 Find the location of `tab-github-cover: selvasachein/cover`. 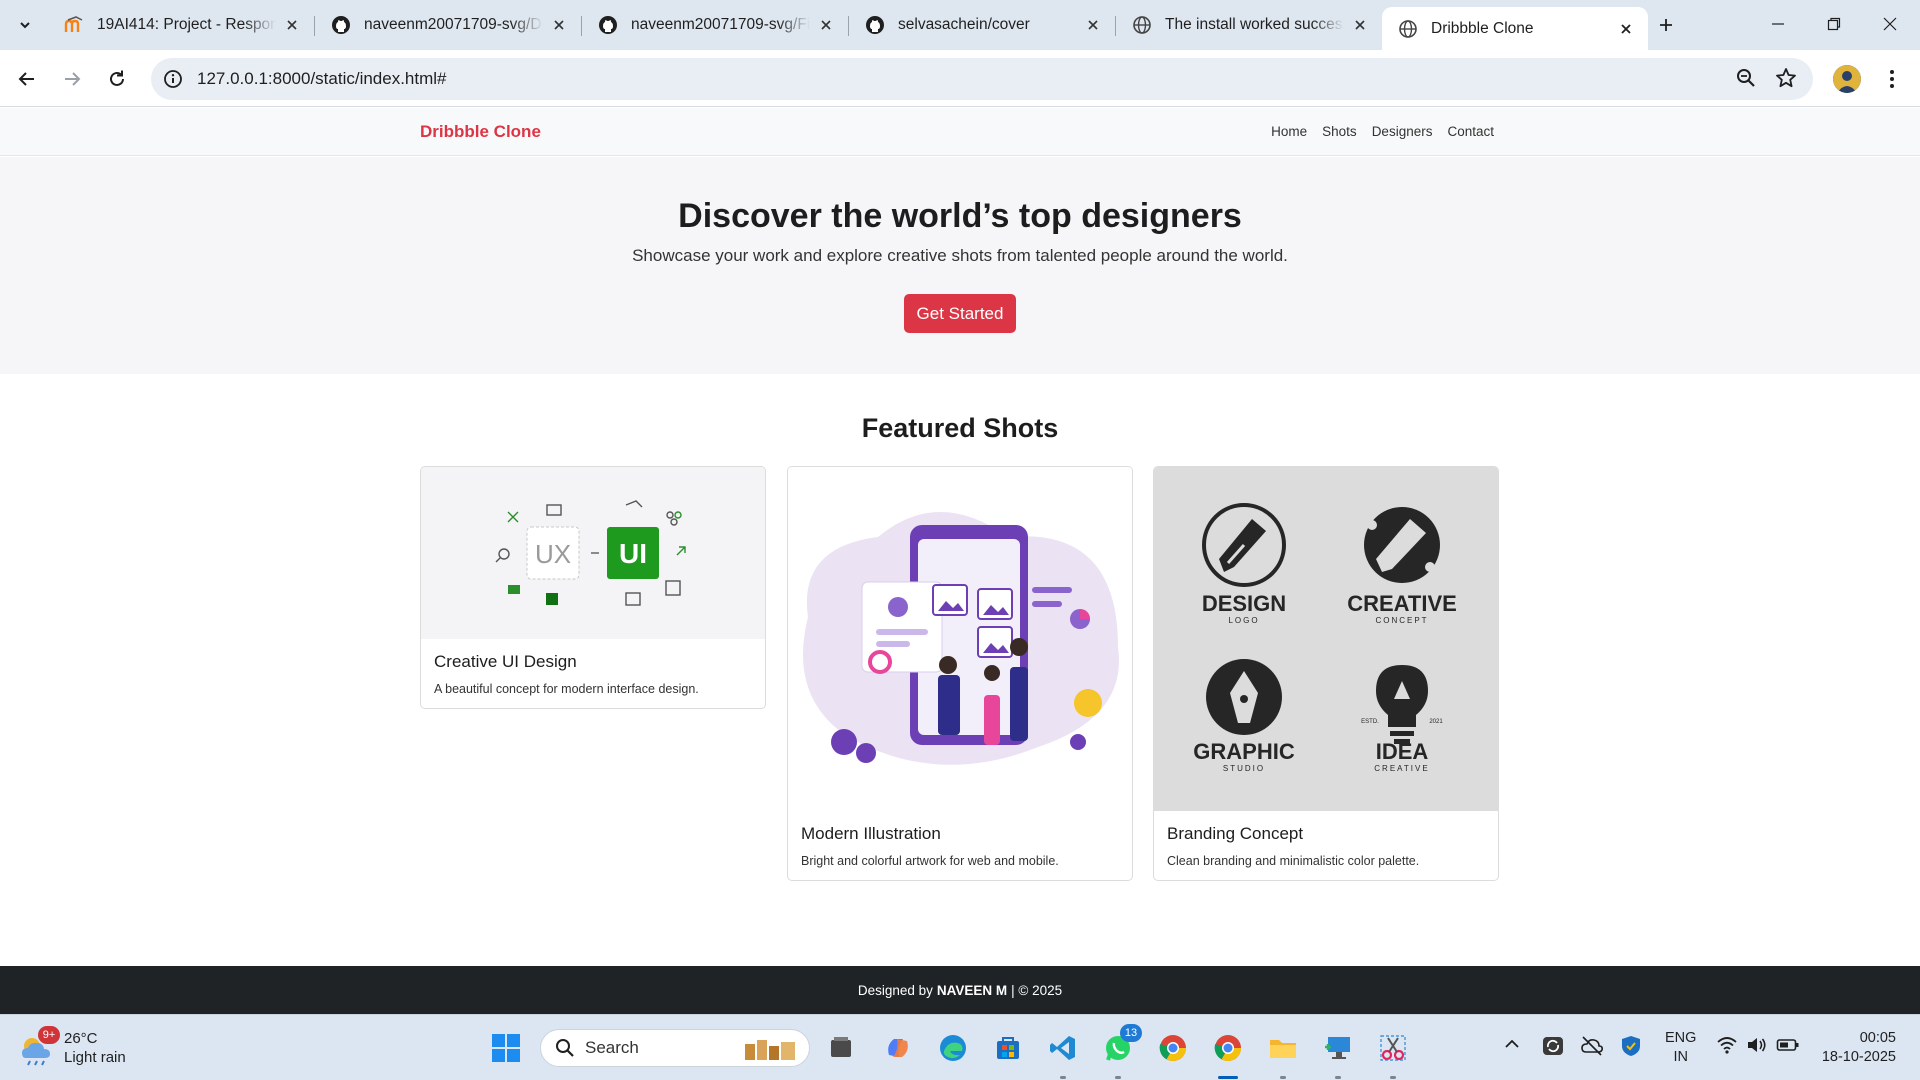

tab-github-cover: selvasachein/cover is located at coordinates (982, 25).